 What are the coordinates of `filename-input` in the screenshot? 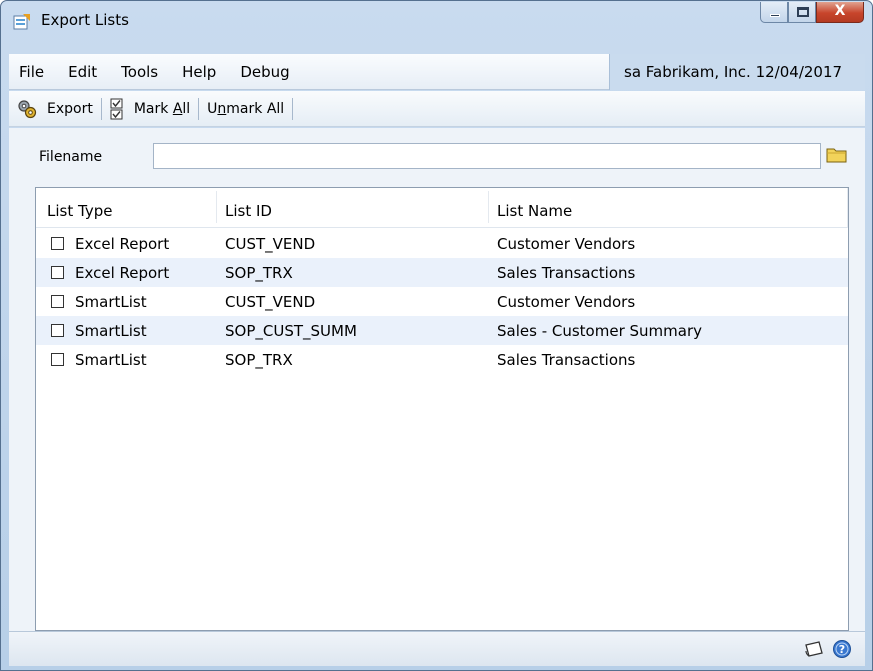 It's located at (487, 156).